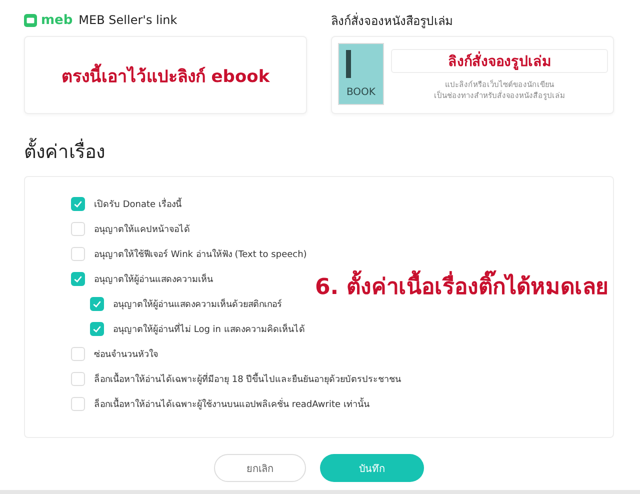  I want to click on brand-name: meb, so click(57, 20).